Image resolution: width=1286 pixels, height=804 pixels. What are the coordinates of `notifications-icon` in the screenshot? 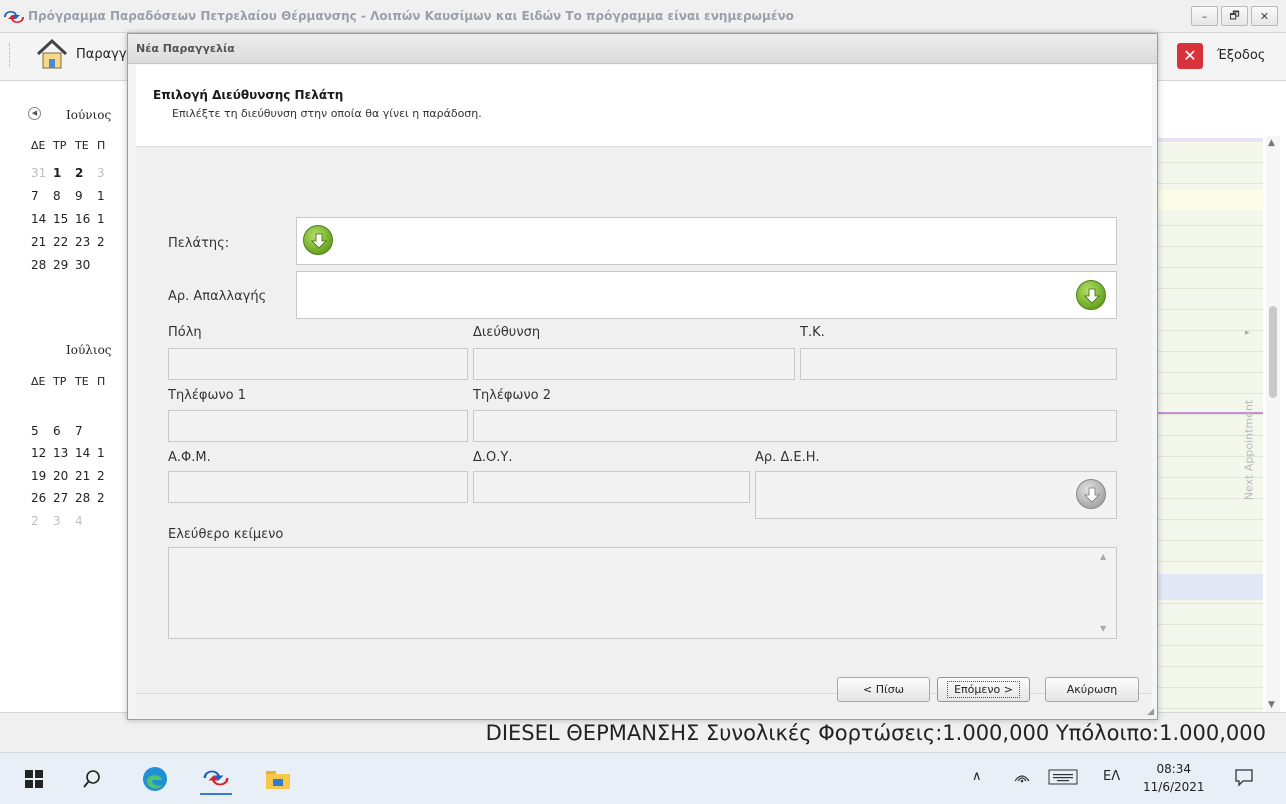 It's located at (1244, 779).